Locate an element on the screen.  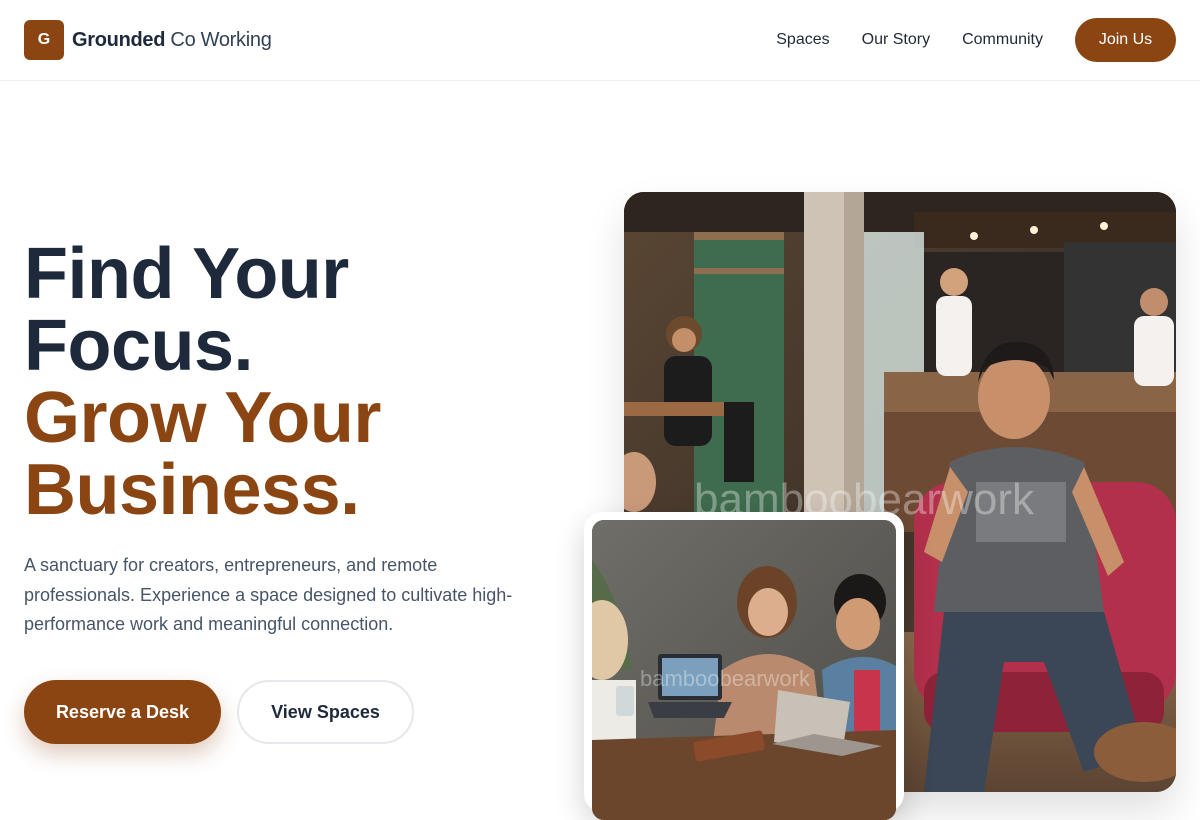
inset-meeting-photo: bamboobearwork is located at coordinates (744, 670).